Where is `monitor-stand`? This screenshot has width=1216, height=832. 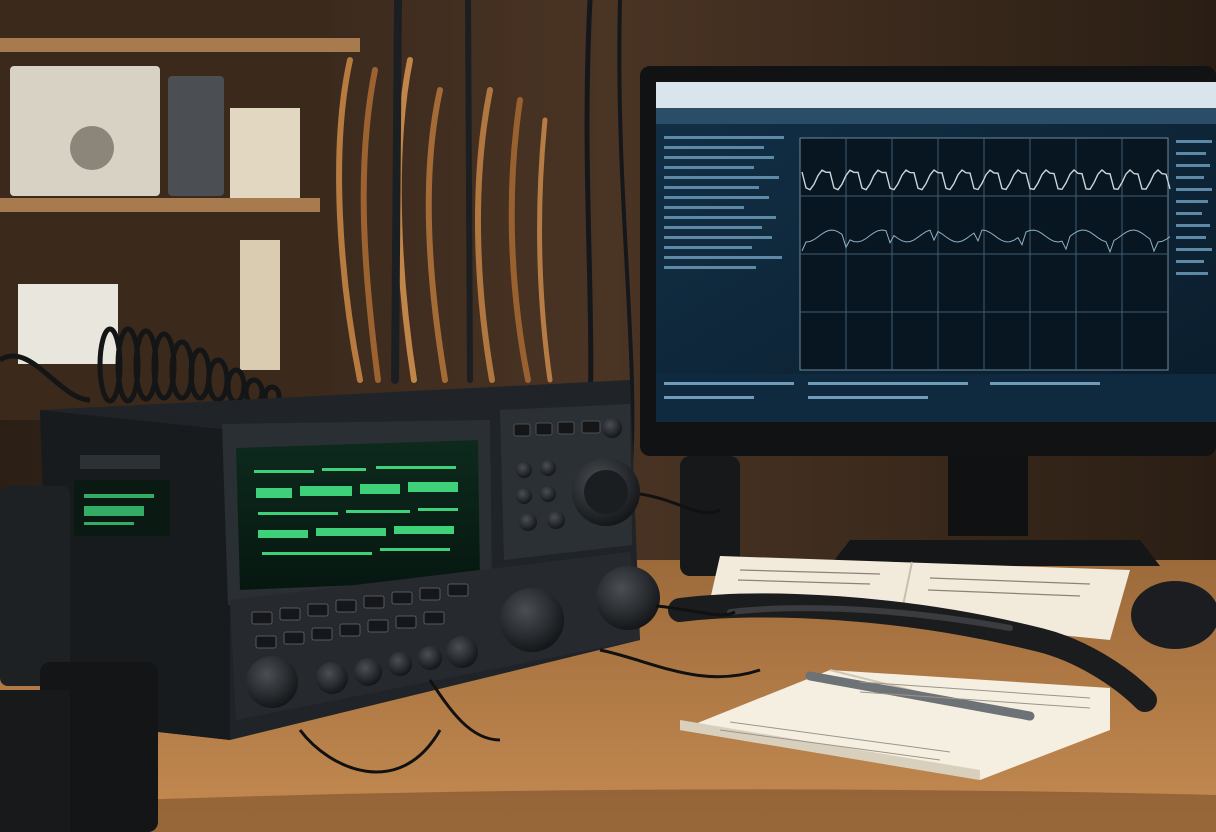 monitor-stand is located at coordinates (988, 496).